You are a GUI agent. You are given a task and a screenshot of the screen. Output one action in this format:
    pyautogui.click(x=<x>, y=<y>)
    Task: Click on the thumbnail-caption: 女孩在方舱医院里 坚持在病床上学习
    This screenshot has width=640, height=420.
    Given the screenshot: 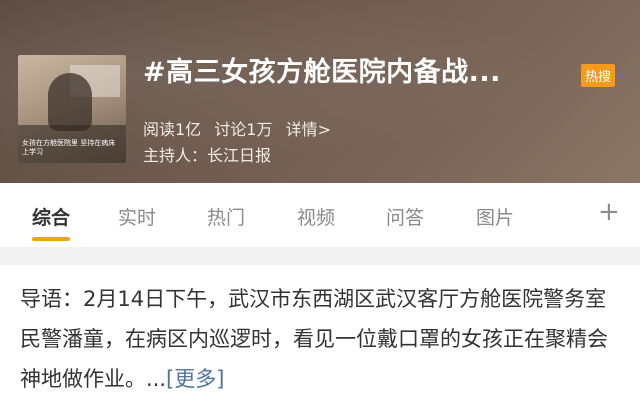 What is the action you would take?
    pyautogui.click(x=69, y=147)
    